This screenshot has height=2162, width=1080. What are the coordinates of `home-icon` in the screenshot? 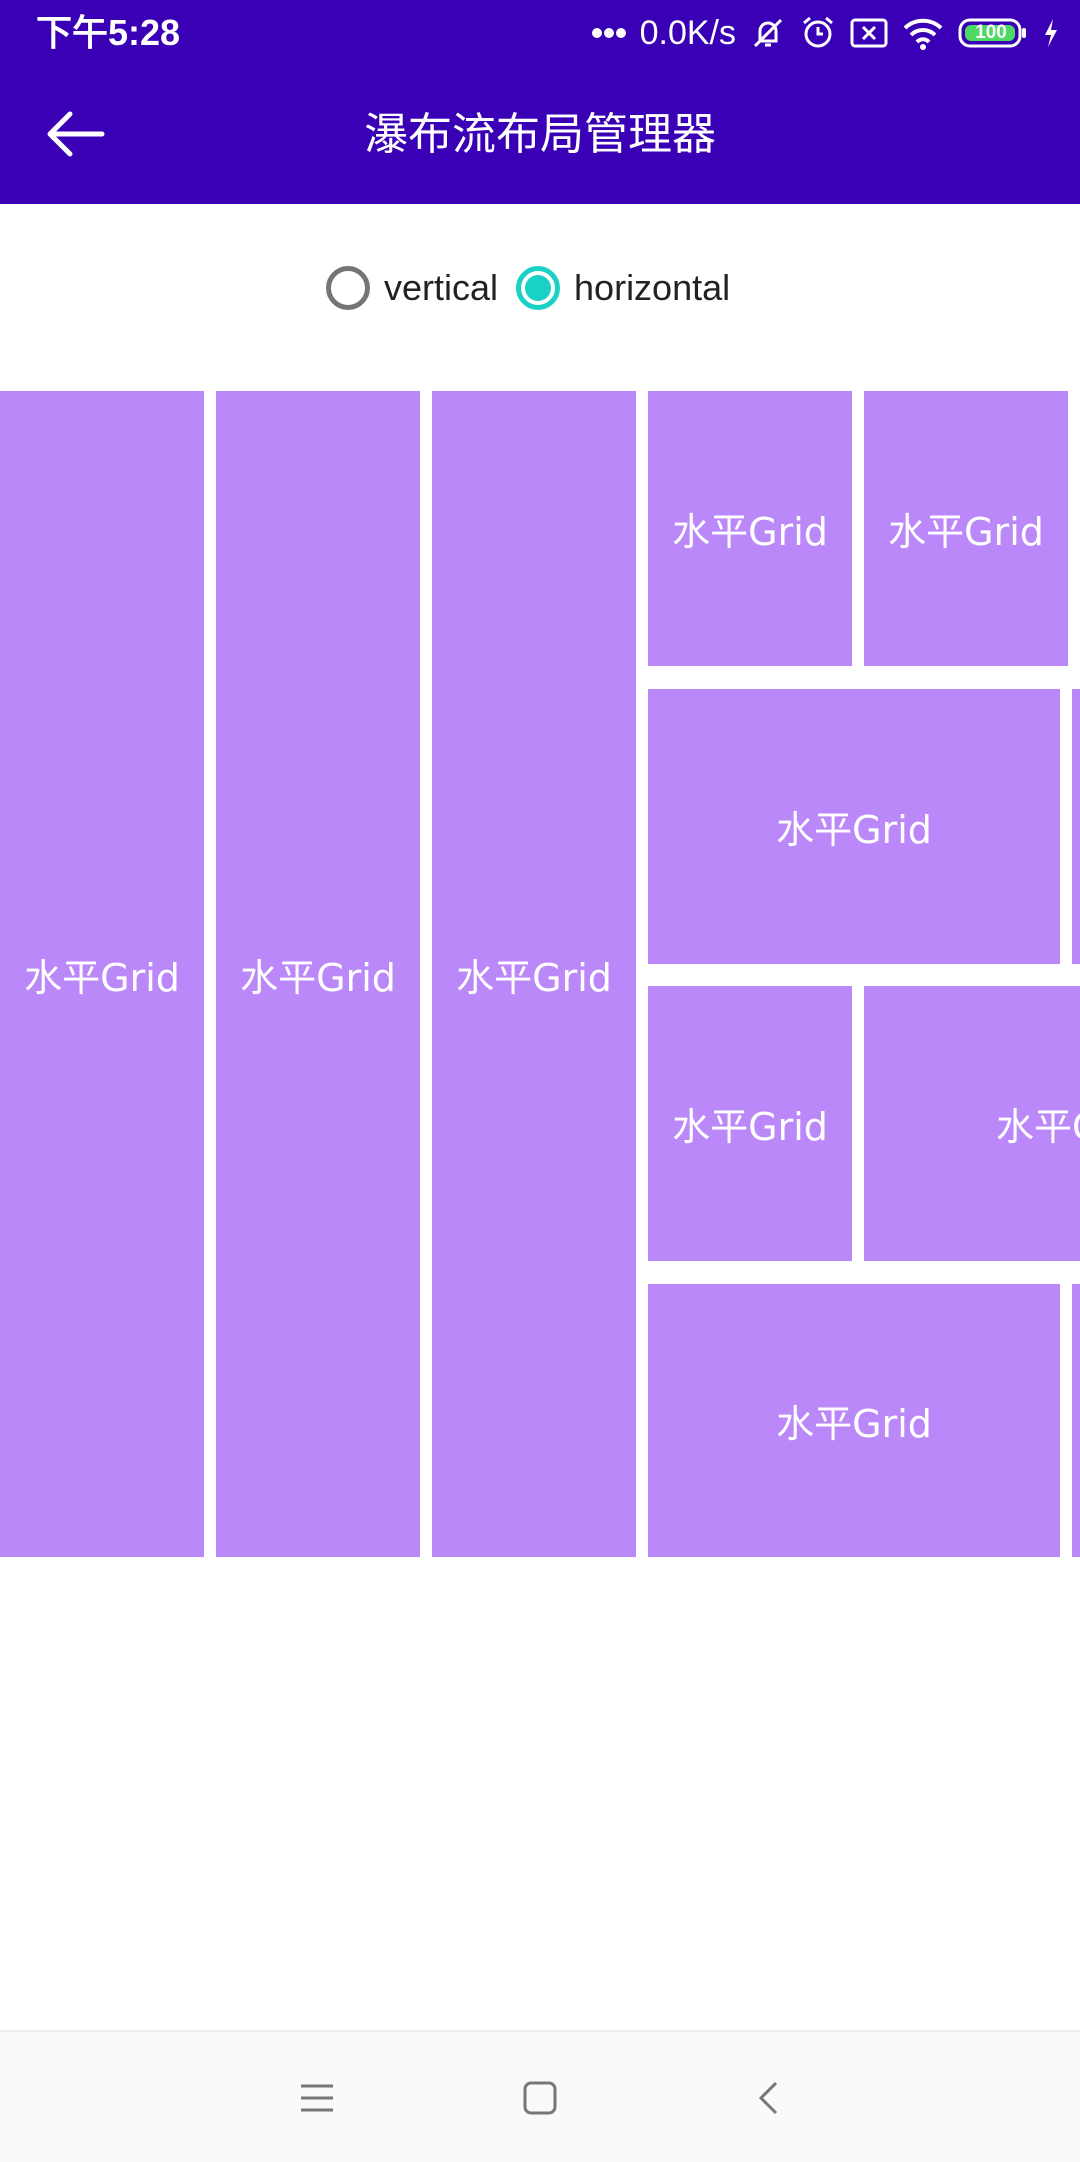 It's located at (540, 2098).